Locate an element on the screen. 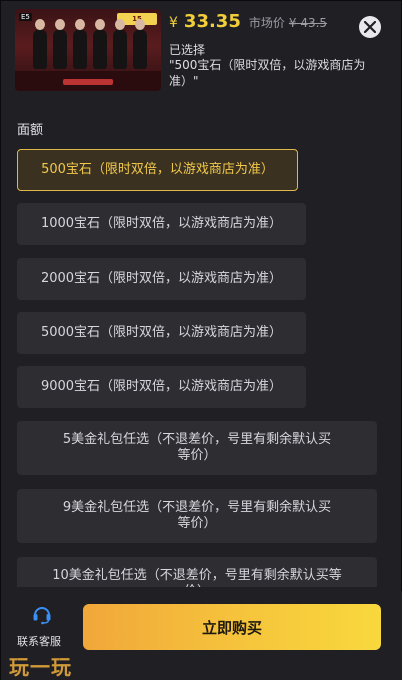  option-9000-gems: 9000宝石（限时双倍，以游戏商店为准） is located at coordinates (161, 387).